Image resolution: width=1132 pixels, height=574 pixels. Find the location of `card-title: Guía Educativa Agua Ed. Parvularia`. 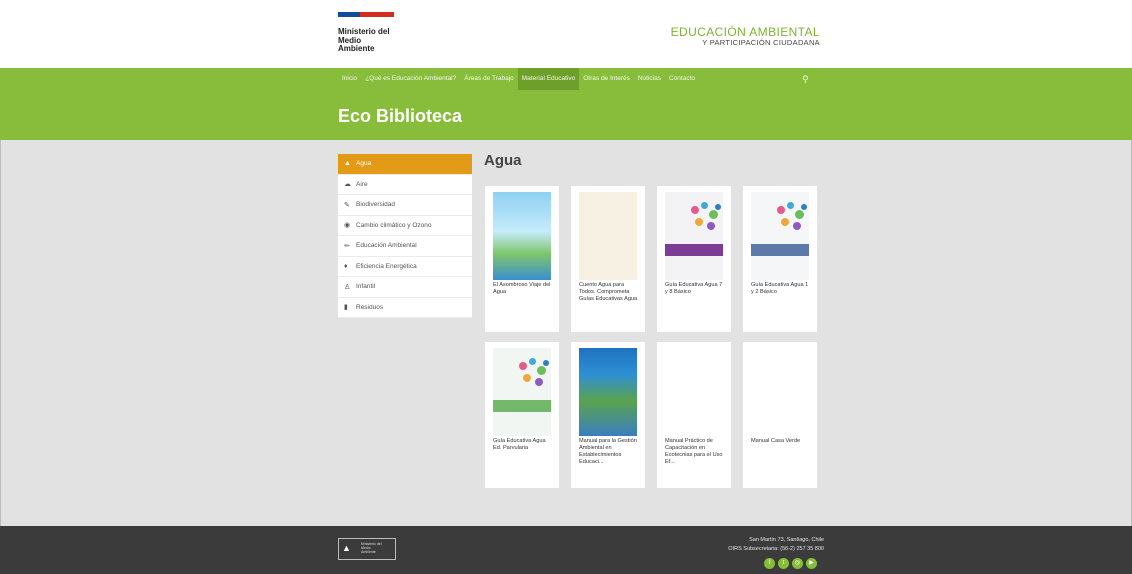

card-title: Guía Educativa Agua Ed. Parvularia is located at coordinates (523, 445).